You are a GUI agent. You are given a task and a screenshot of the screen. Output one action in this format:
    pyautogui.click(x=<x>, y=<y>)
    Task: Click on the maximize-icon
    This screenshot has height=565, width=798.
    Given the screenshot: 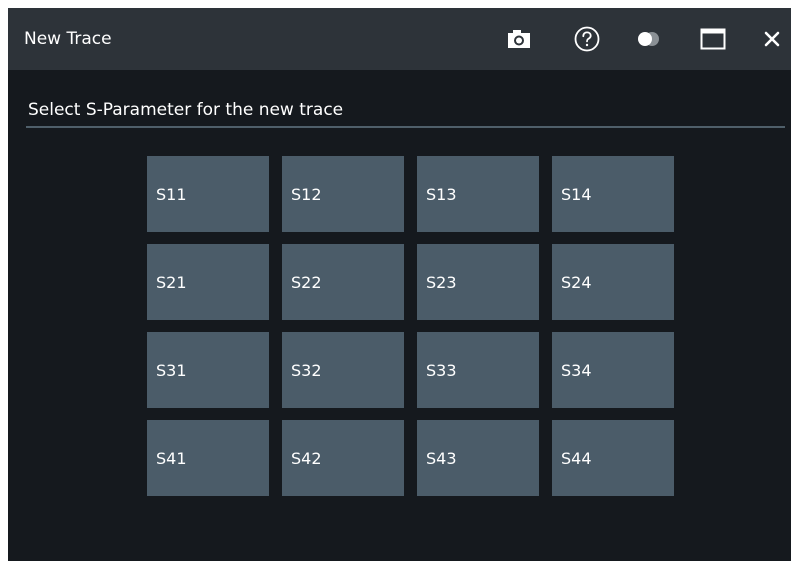 What is the action you would take?
    pyautogui.click(x=713, y=39)
    